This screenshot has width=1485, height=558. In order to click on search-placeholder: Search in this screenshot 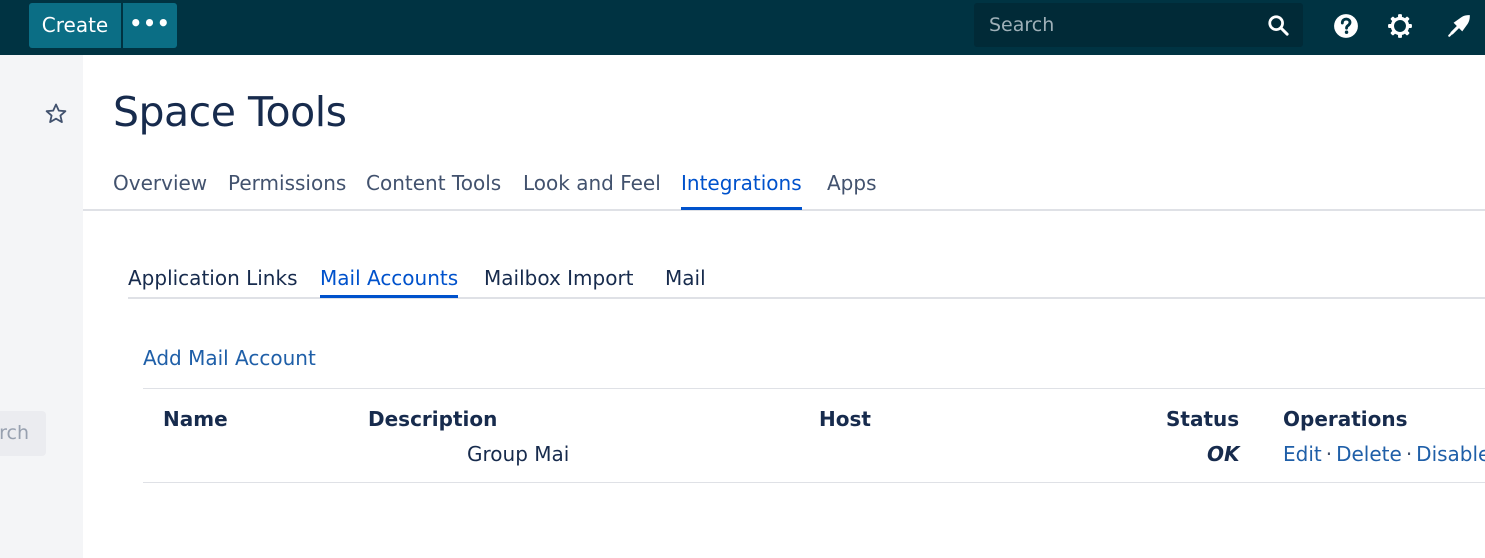, I will do `click(1022, 25)`.